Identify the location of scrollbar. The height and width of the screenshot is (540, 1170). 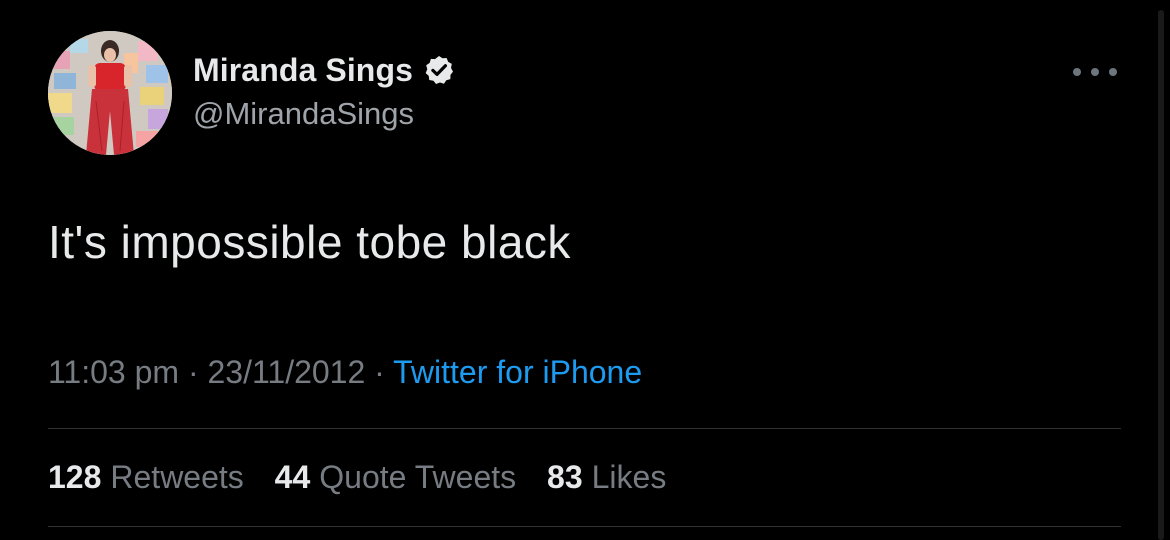
(1161, 275).